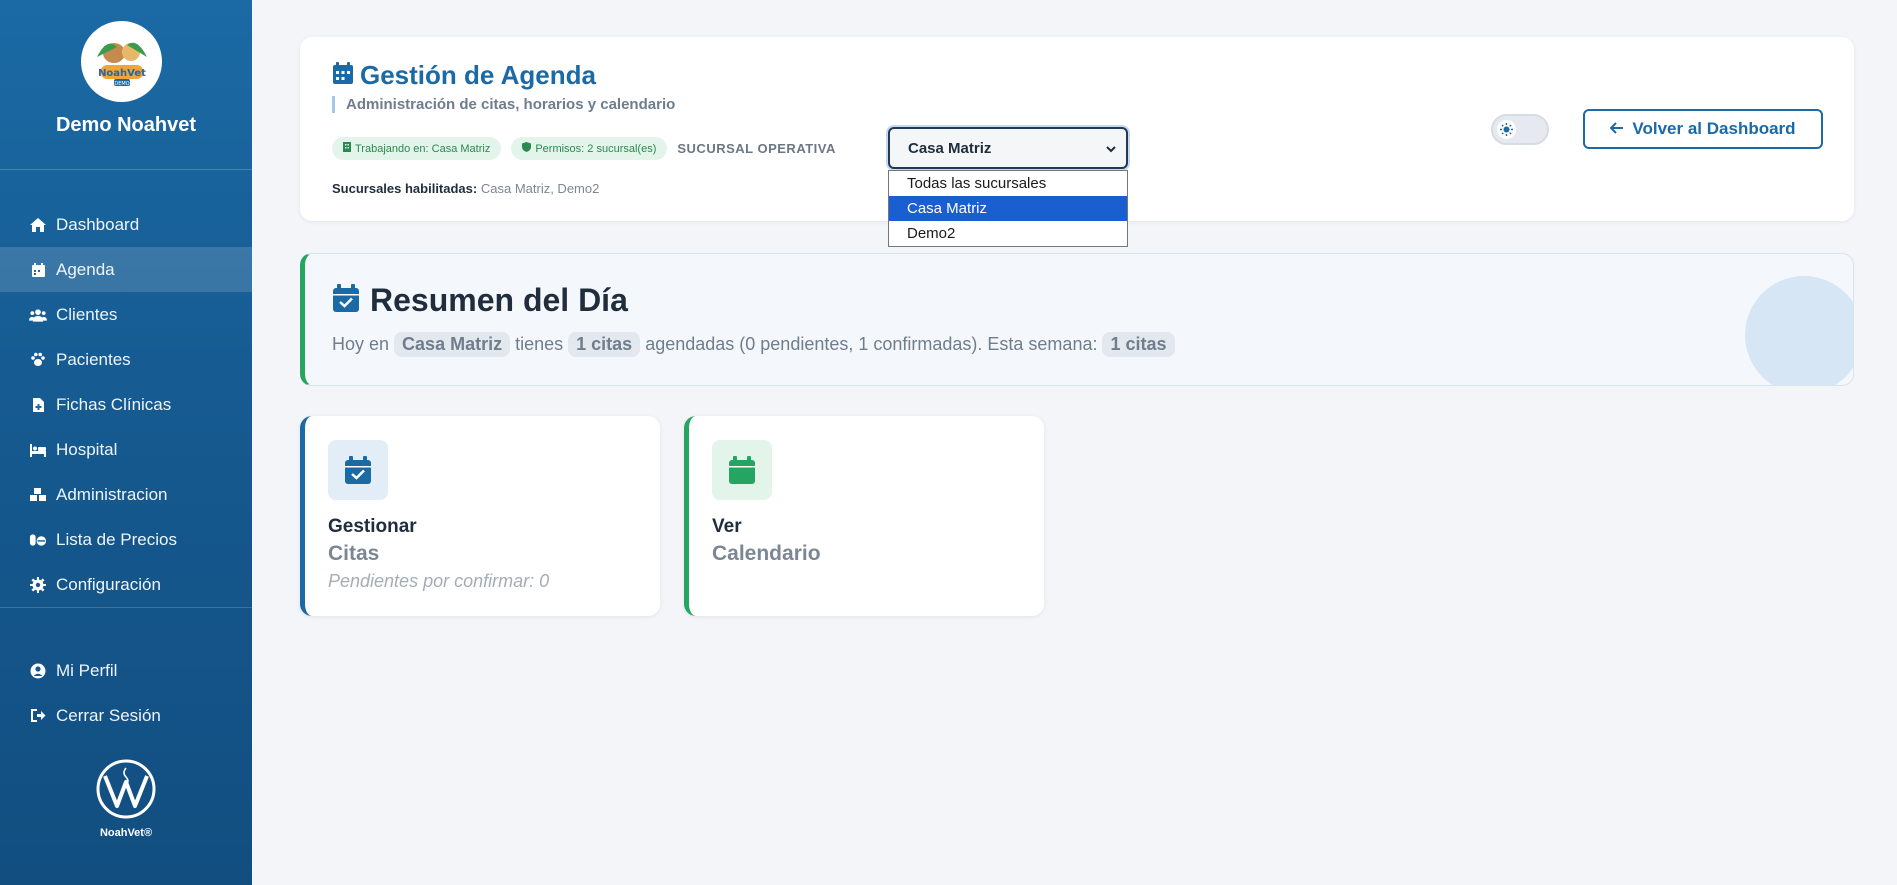 The height and width of the screenshot is (885, 1897). I want to click on action-title: Gestionar, so click(372, 526).